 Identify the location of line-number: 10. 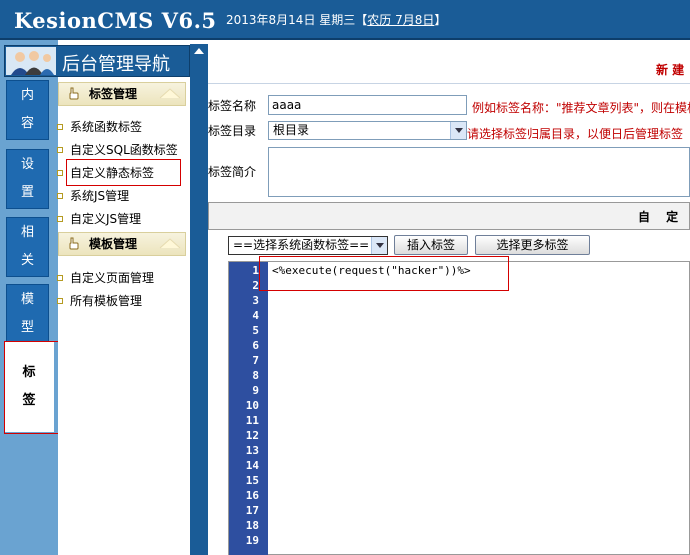
(252, 405).